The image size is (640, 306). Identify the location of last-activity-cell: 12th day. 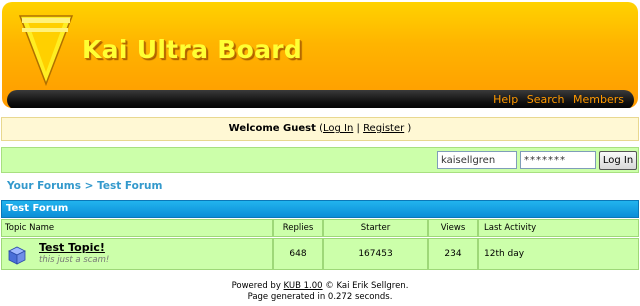
(558, 254).